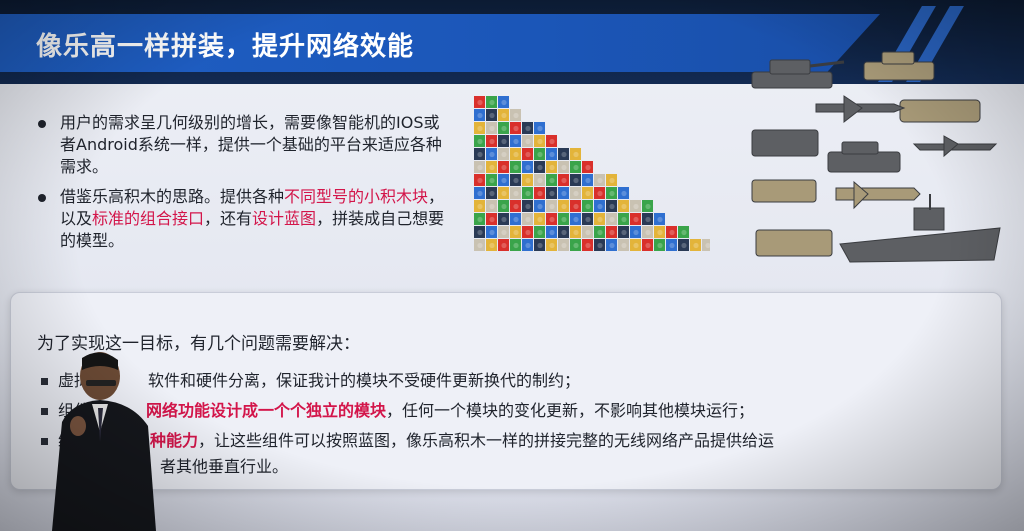 The height and width of the screenshot is (531, 1024). I want to click on bullet-highlight: 设计蓝图, so click(284, 218).